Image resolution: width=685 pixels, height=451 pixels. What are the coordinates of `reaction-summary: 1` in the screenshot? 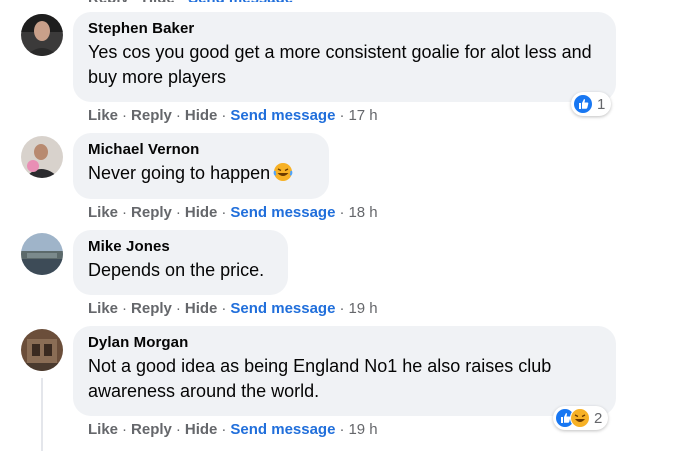 It's located at (591, 104).